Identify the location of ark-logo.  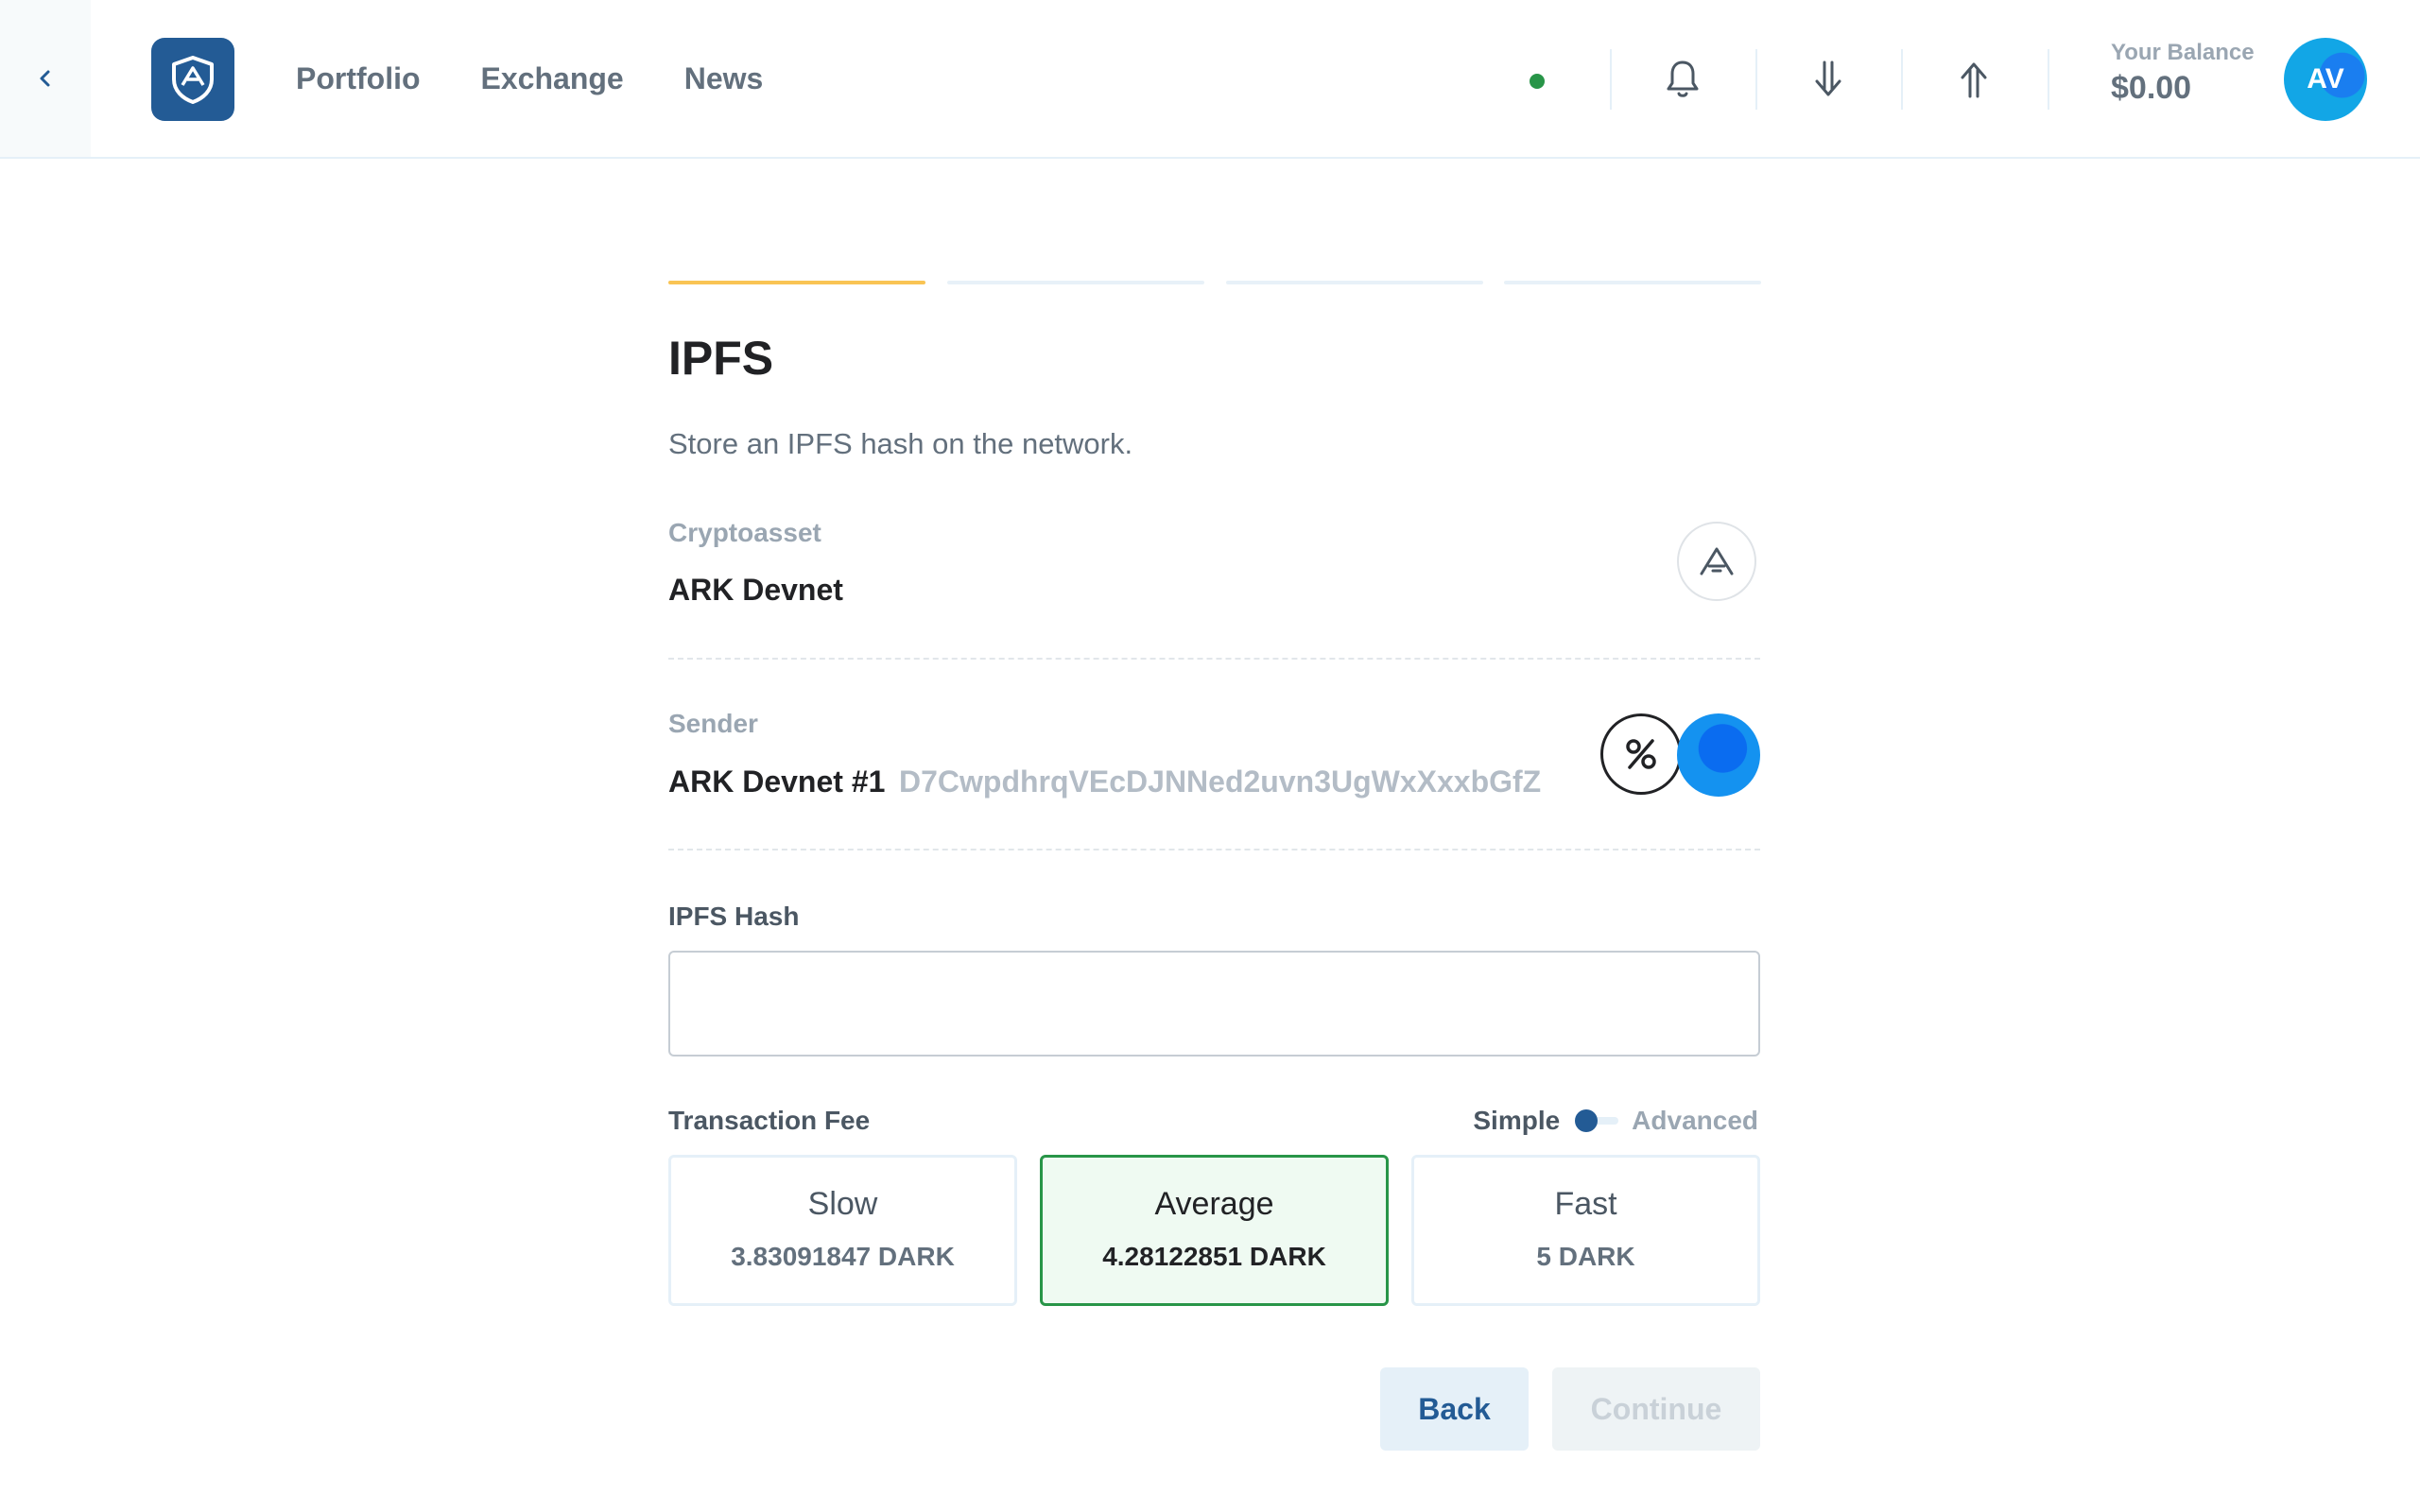
(193, 79).